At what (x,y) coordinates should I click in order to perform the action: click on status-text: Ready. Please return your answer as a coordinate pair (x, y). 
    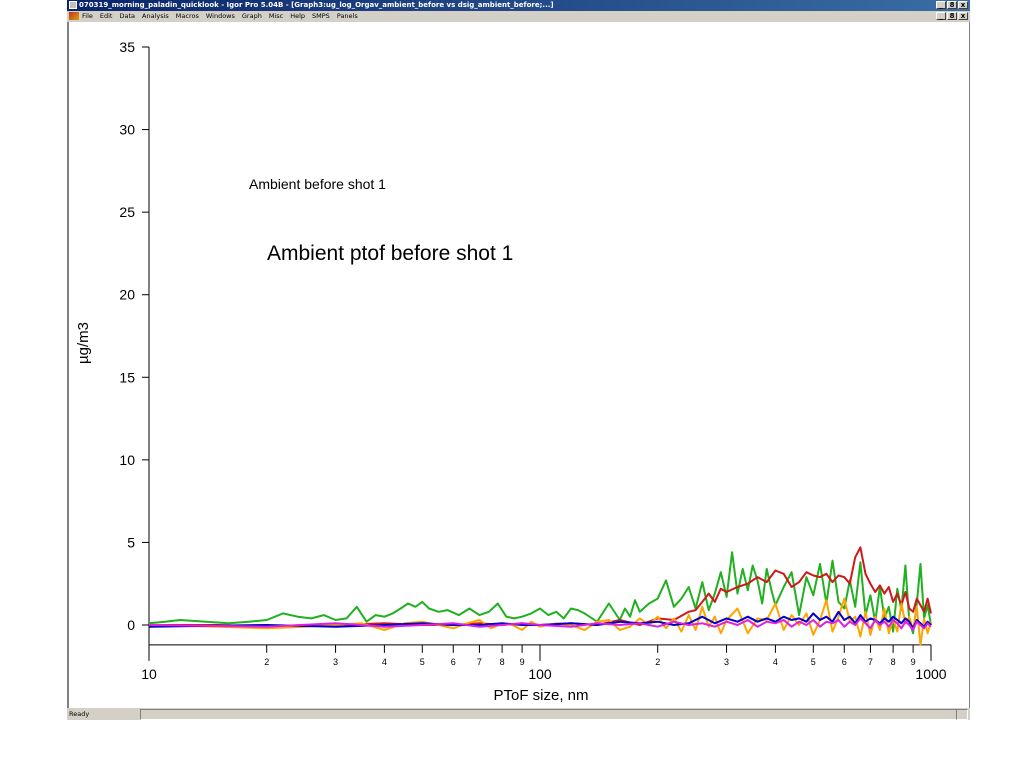
    Looking at the image, I should click on (79, 714).